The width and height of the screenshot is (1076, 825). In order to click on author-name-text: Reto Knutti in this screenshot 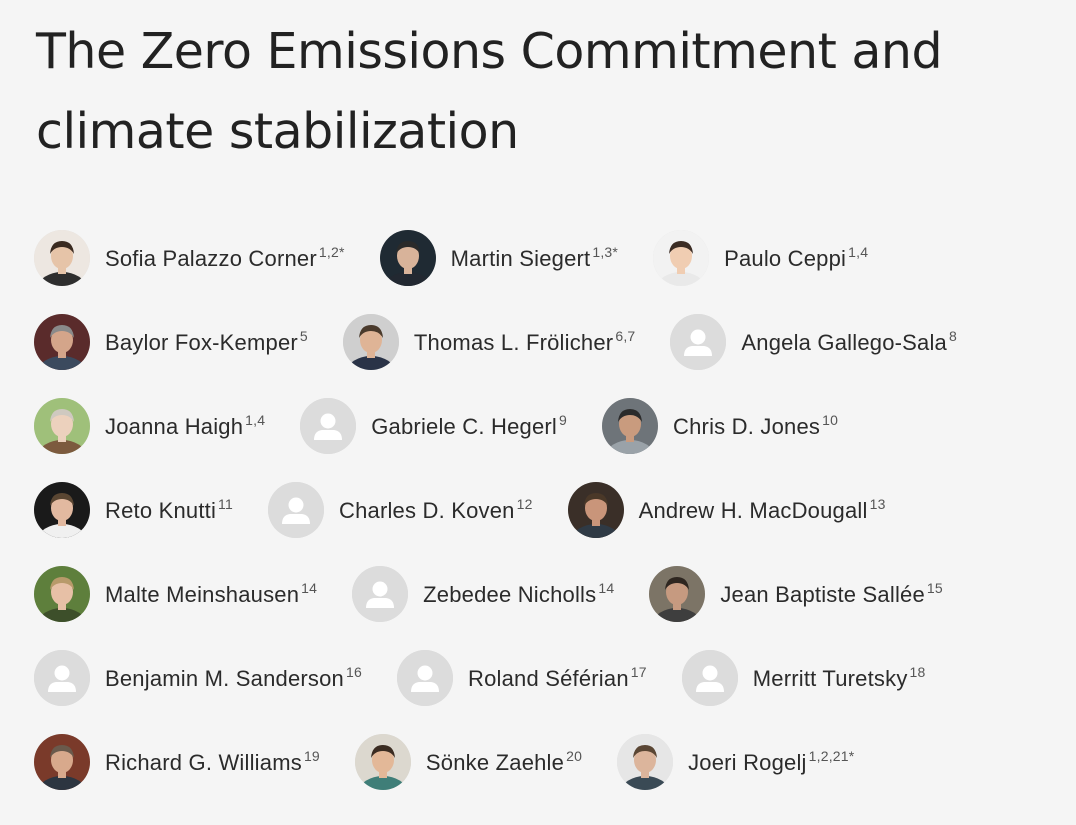, I will do `click(161, 510)`.